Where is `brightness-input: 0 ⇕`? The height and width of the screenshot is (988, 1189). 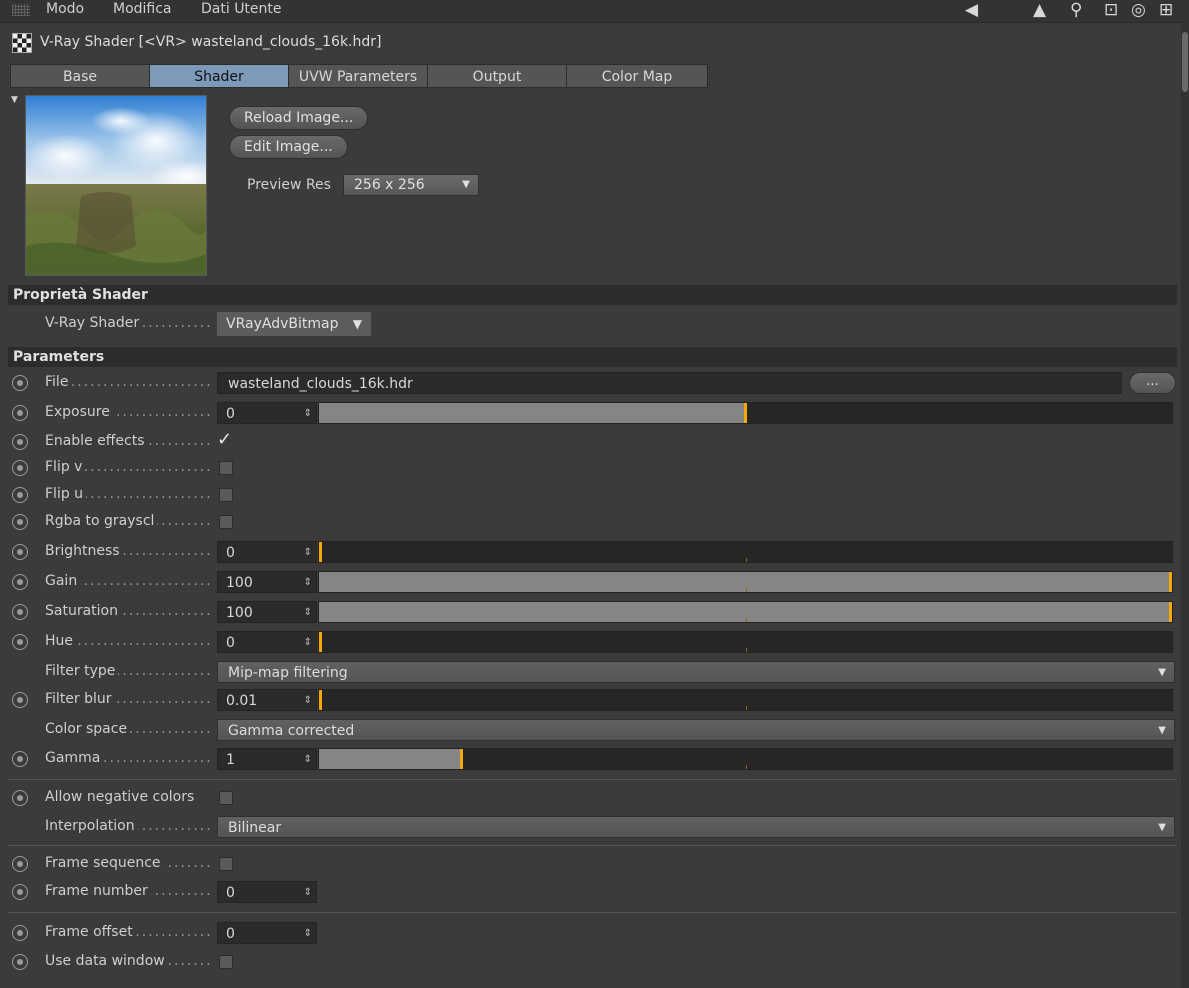 brightness-input: 0 ⇕ is located at coordinates (267, 552).